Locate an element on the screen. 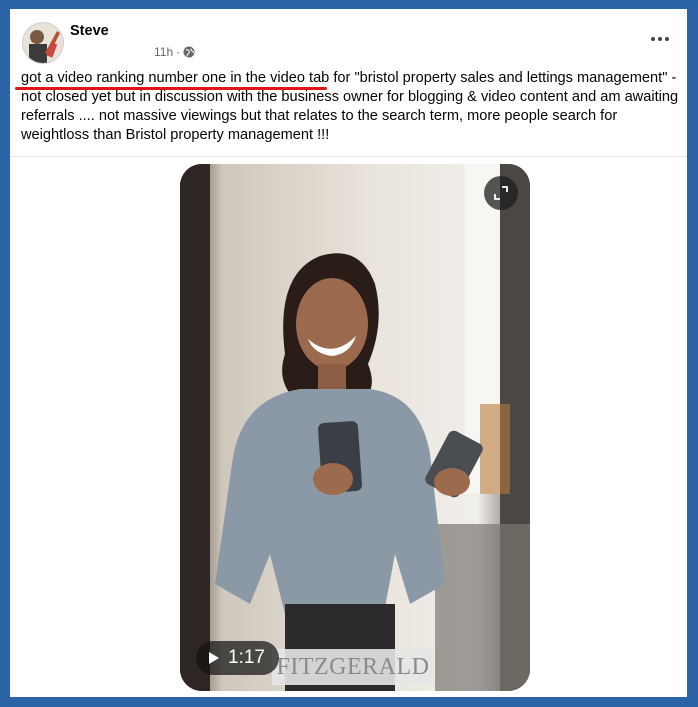 The width and height of the screenshot is (698, 707). more-options-icon is located at coordinates (660, 39).